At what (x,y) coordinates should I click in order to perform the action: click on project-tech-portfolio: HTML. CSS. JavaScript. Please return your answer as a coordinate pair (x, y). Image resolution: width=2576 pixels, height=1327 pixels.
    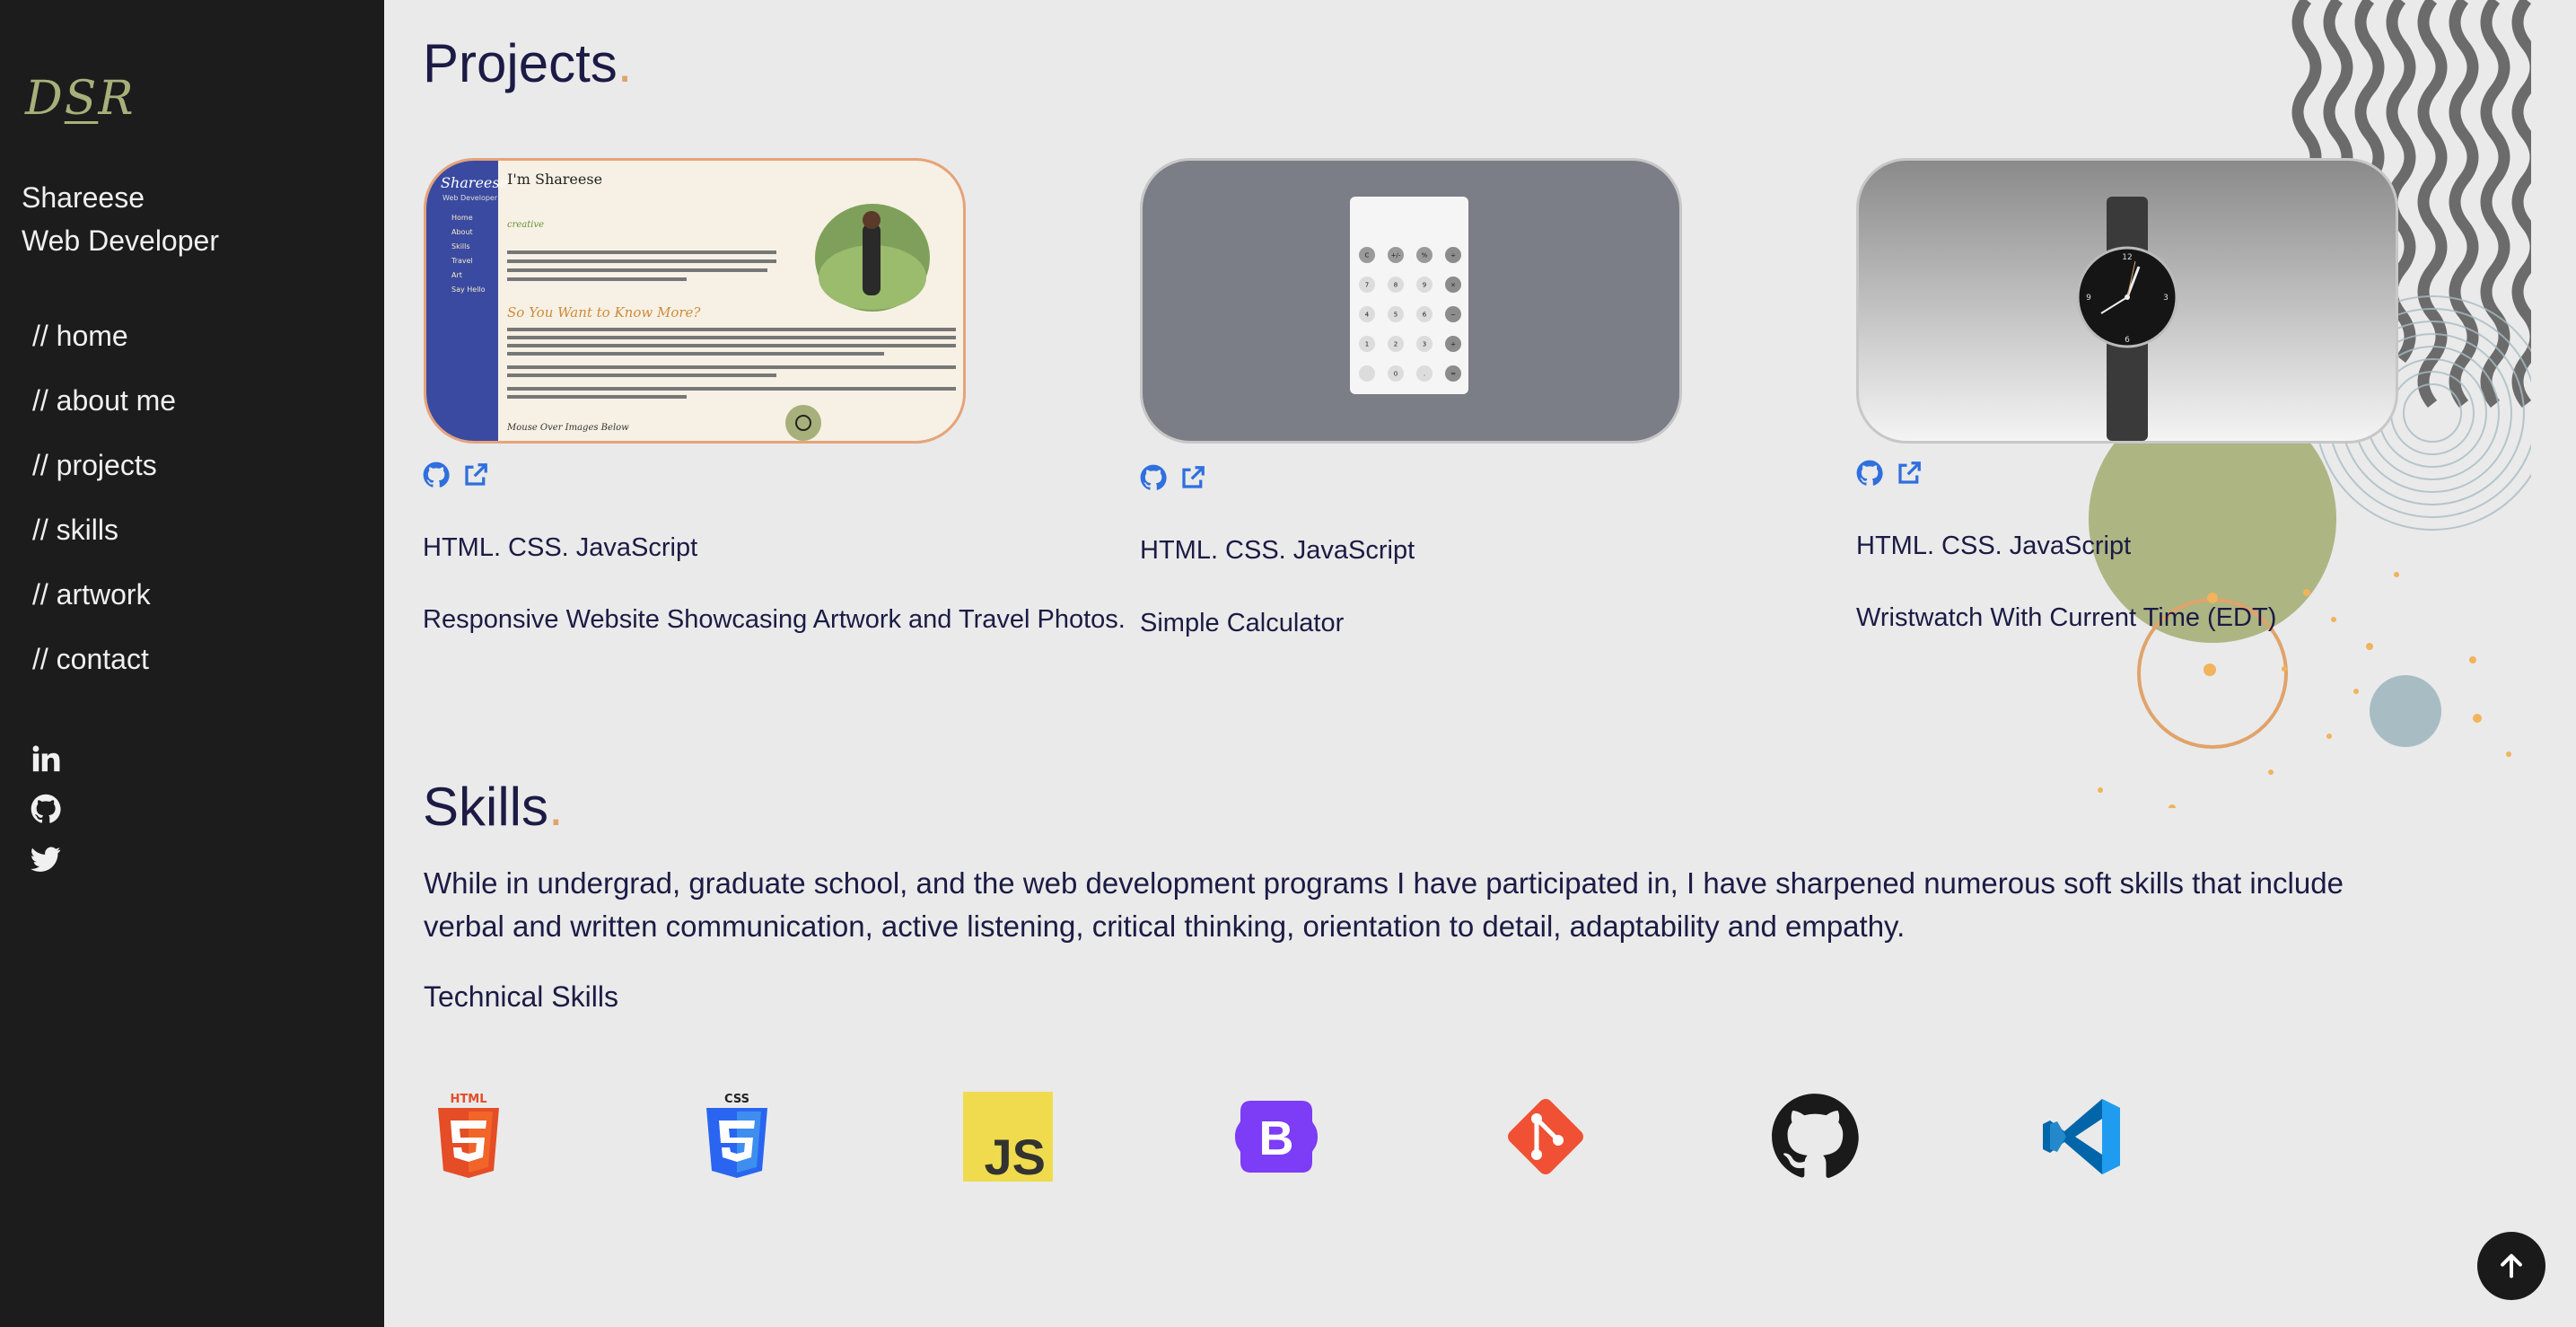
    Looking at the image, I should click on (560, 548).